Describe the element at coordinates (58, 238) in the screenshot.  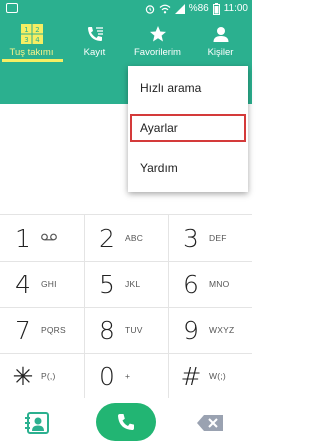
I see `voicemail-icon` at that location.